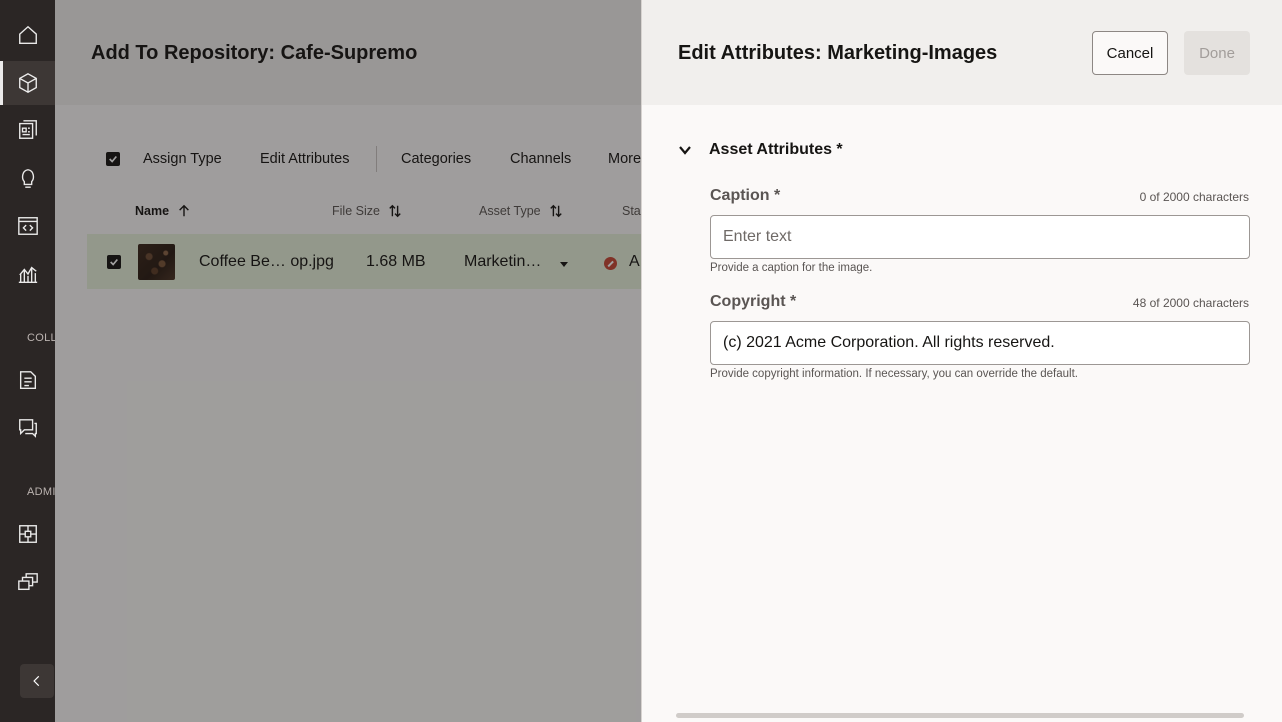 This screenshot has width=1282, height=722. I want to click on nav-section-admin: ADMI, so click(41, 492).